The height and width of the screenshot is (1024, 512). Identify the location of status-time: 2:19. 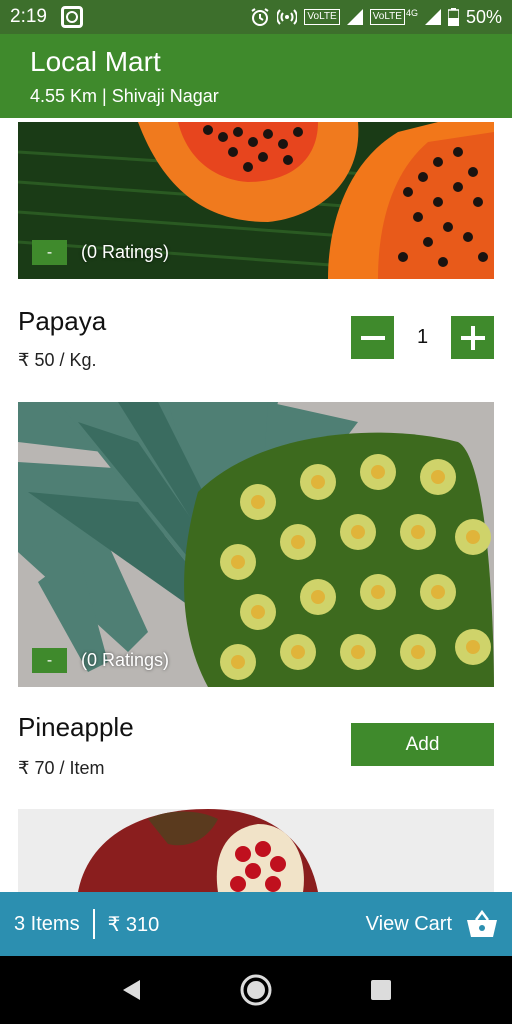
(28, 16).